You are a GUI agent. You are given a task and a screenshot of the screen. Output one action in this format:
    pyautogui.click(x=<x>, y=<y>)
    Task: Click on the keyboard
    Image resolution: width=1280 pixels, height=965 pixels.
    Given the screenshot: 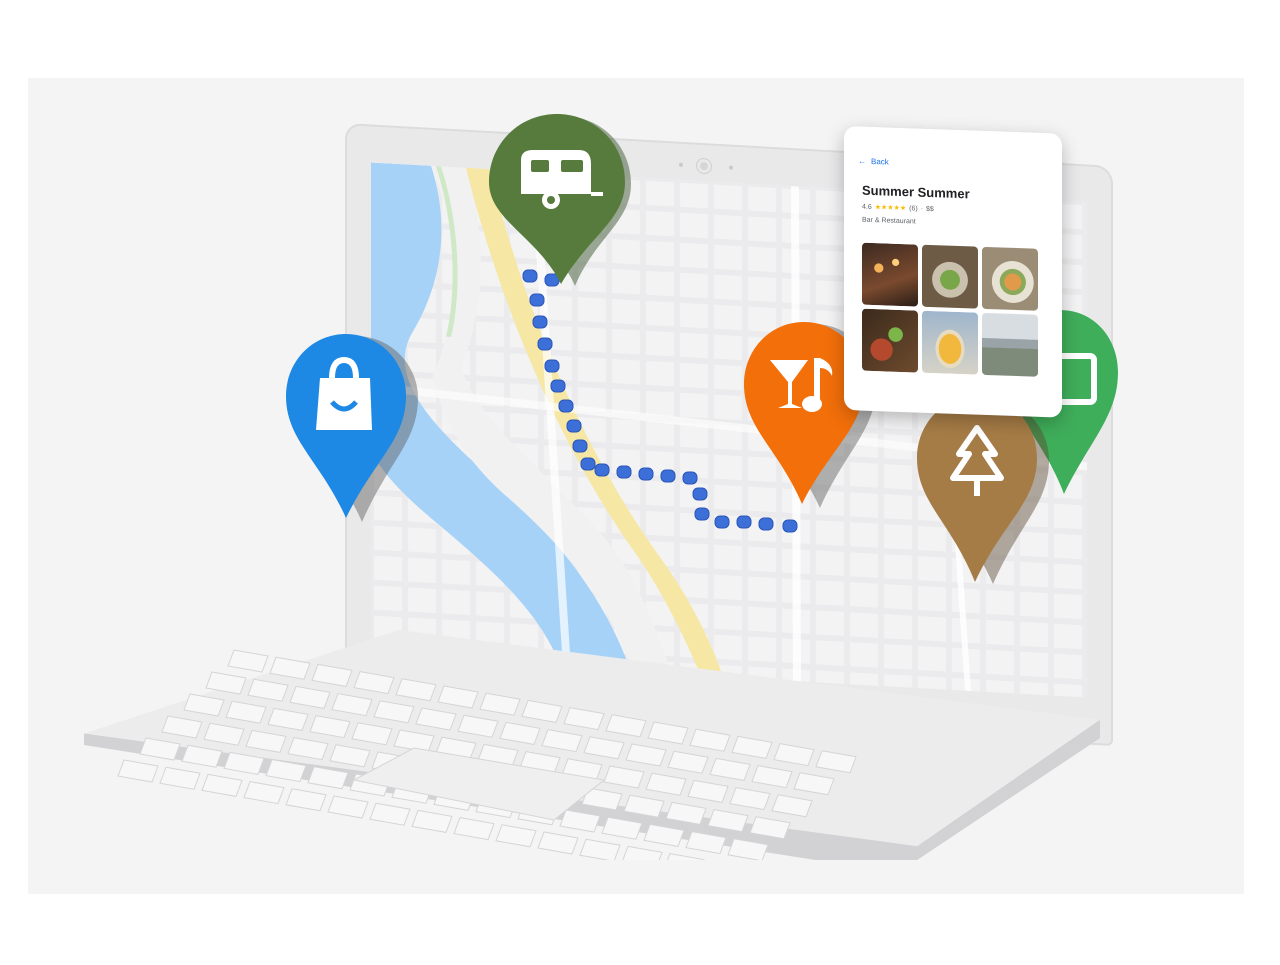 What is the action you would take?
    pyautogui.click(x=487, y=754)
    